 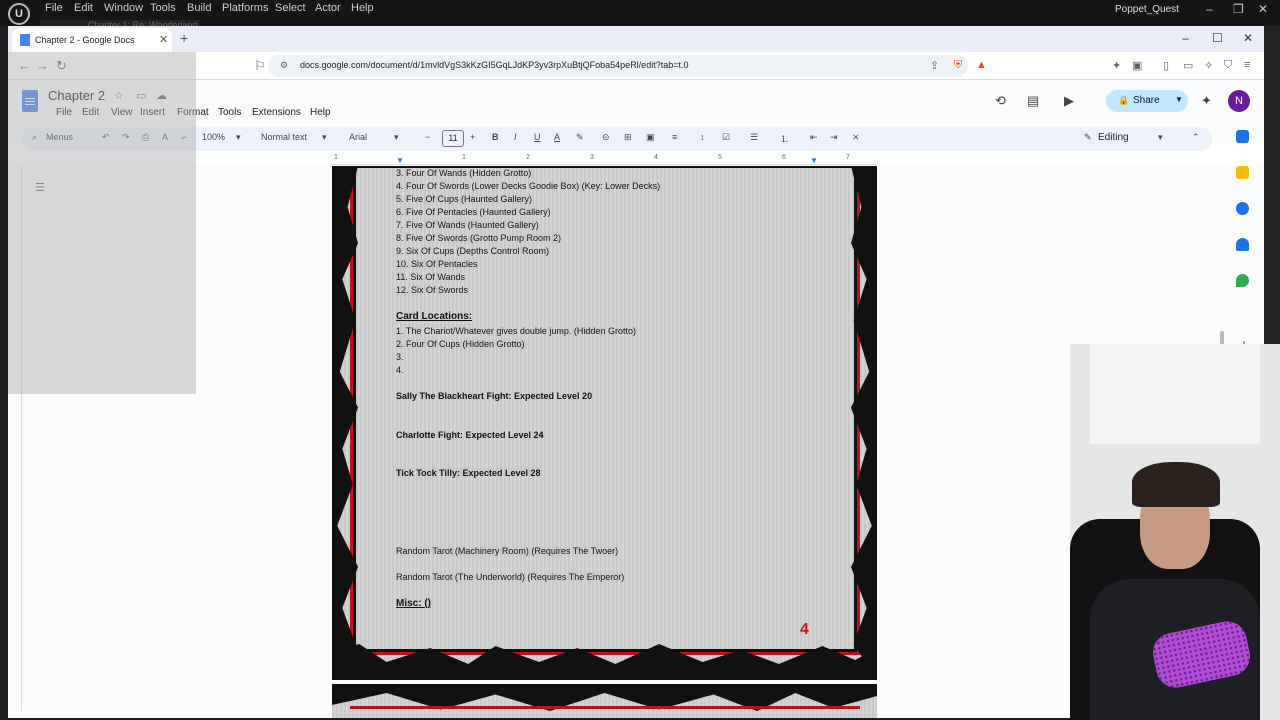 I want to click on ue-menu-platforms: Platforms, so click(x=245, y=8).